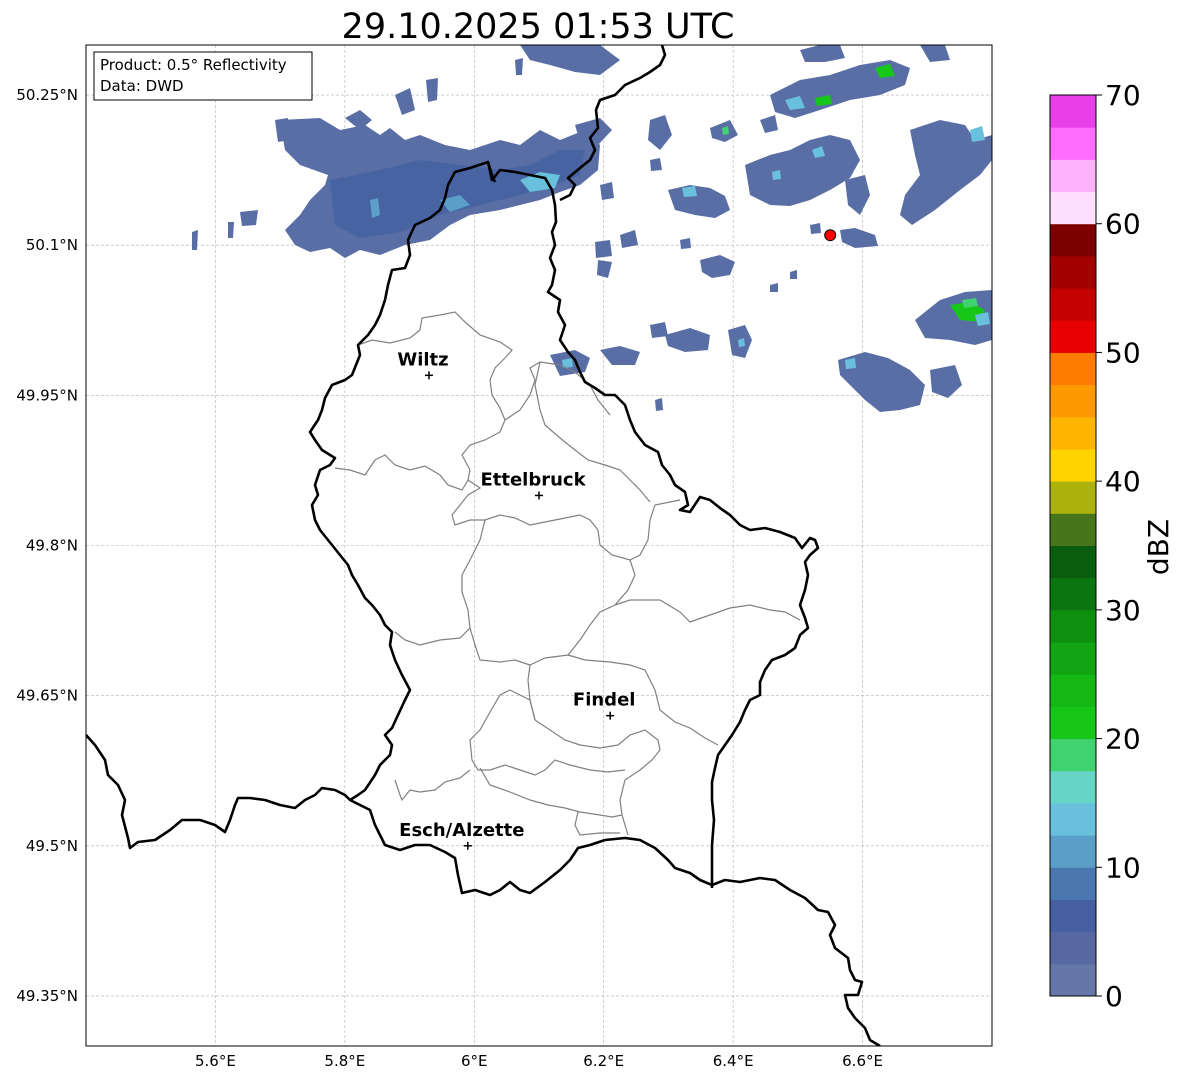 The width and height of the screenshot is (1184, 1085). I want to click on colorbar-tick-label: 50, so click(1123, 352).